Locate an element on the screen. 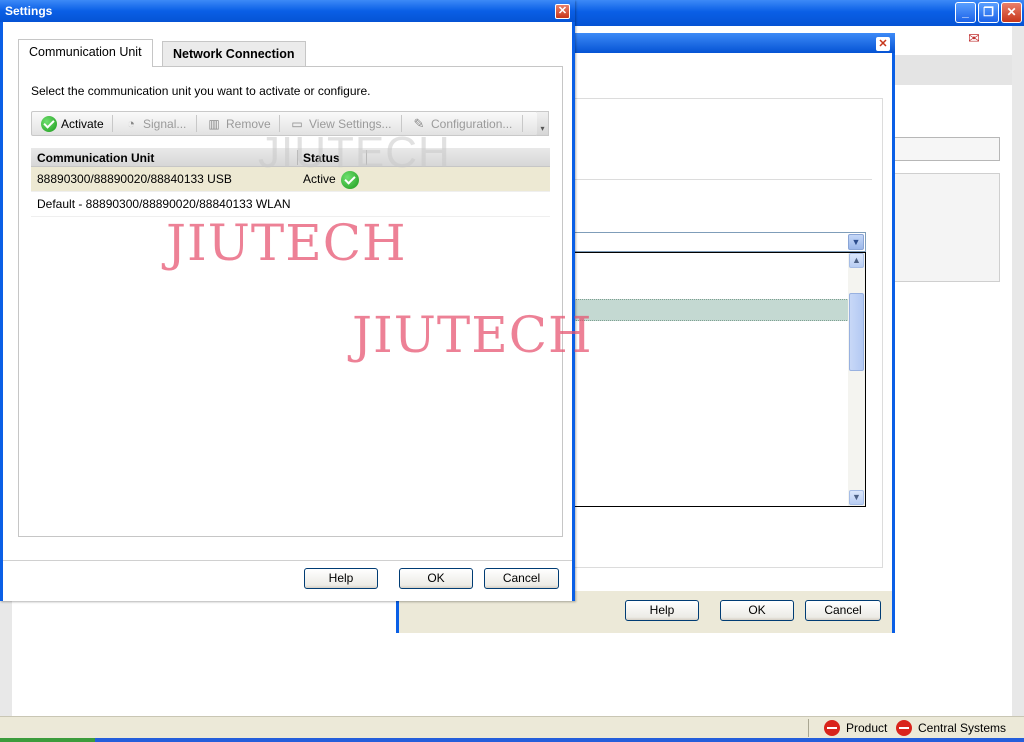 The image size is (1024, 742). taskbar is located at coordinates (512, 740).